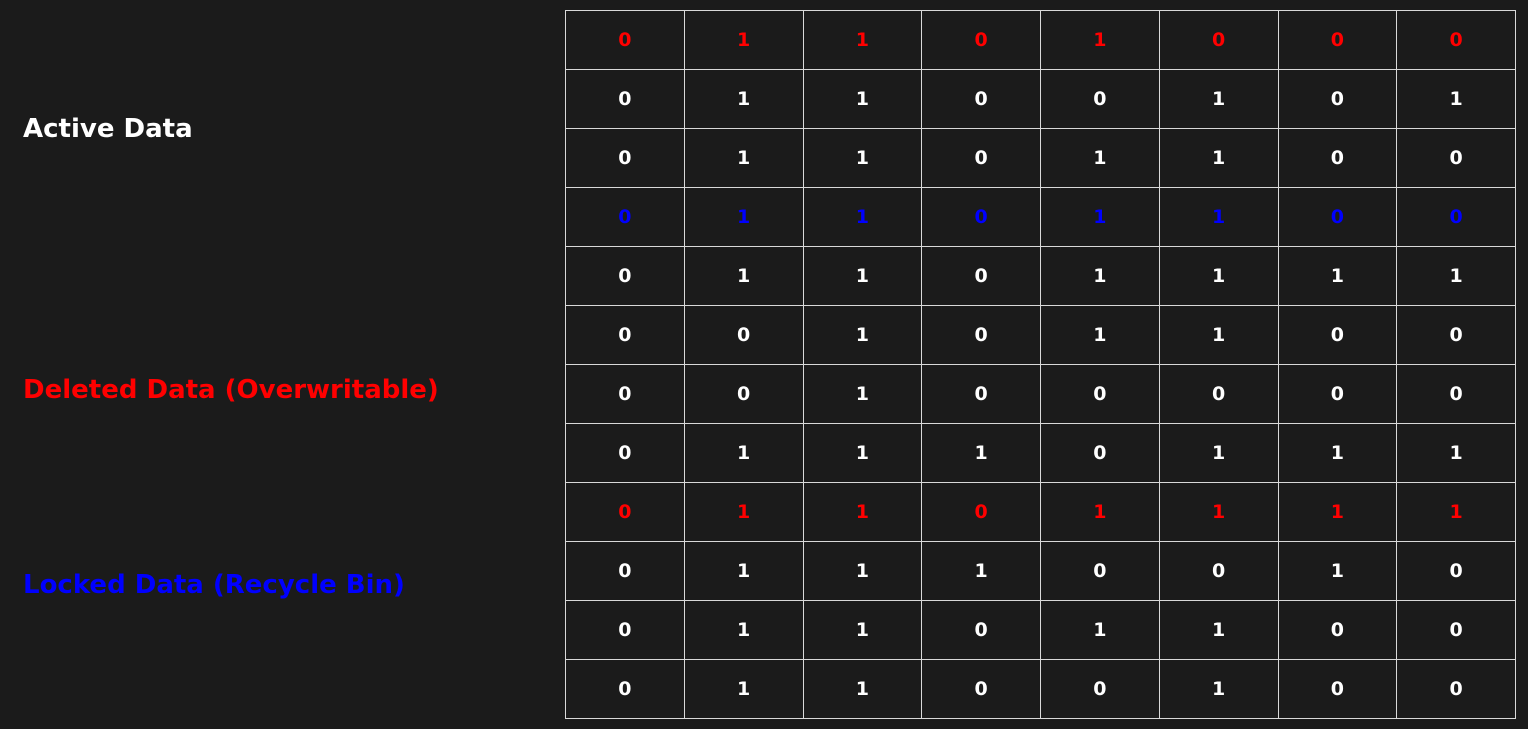  I want to click on legend-locked-data: Locked Data (Recycle Bin), so click(214, 585).